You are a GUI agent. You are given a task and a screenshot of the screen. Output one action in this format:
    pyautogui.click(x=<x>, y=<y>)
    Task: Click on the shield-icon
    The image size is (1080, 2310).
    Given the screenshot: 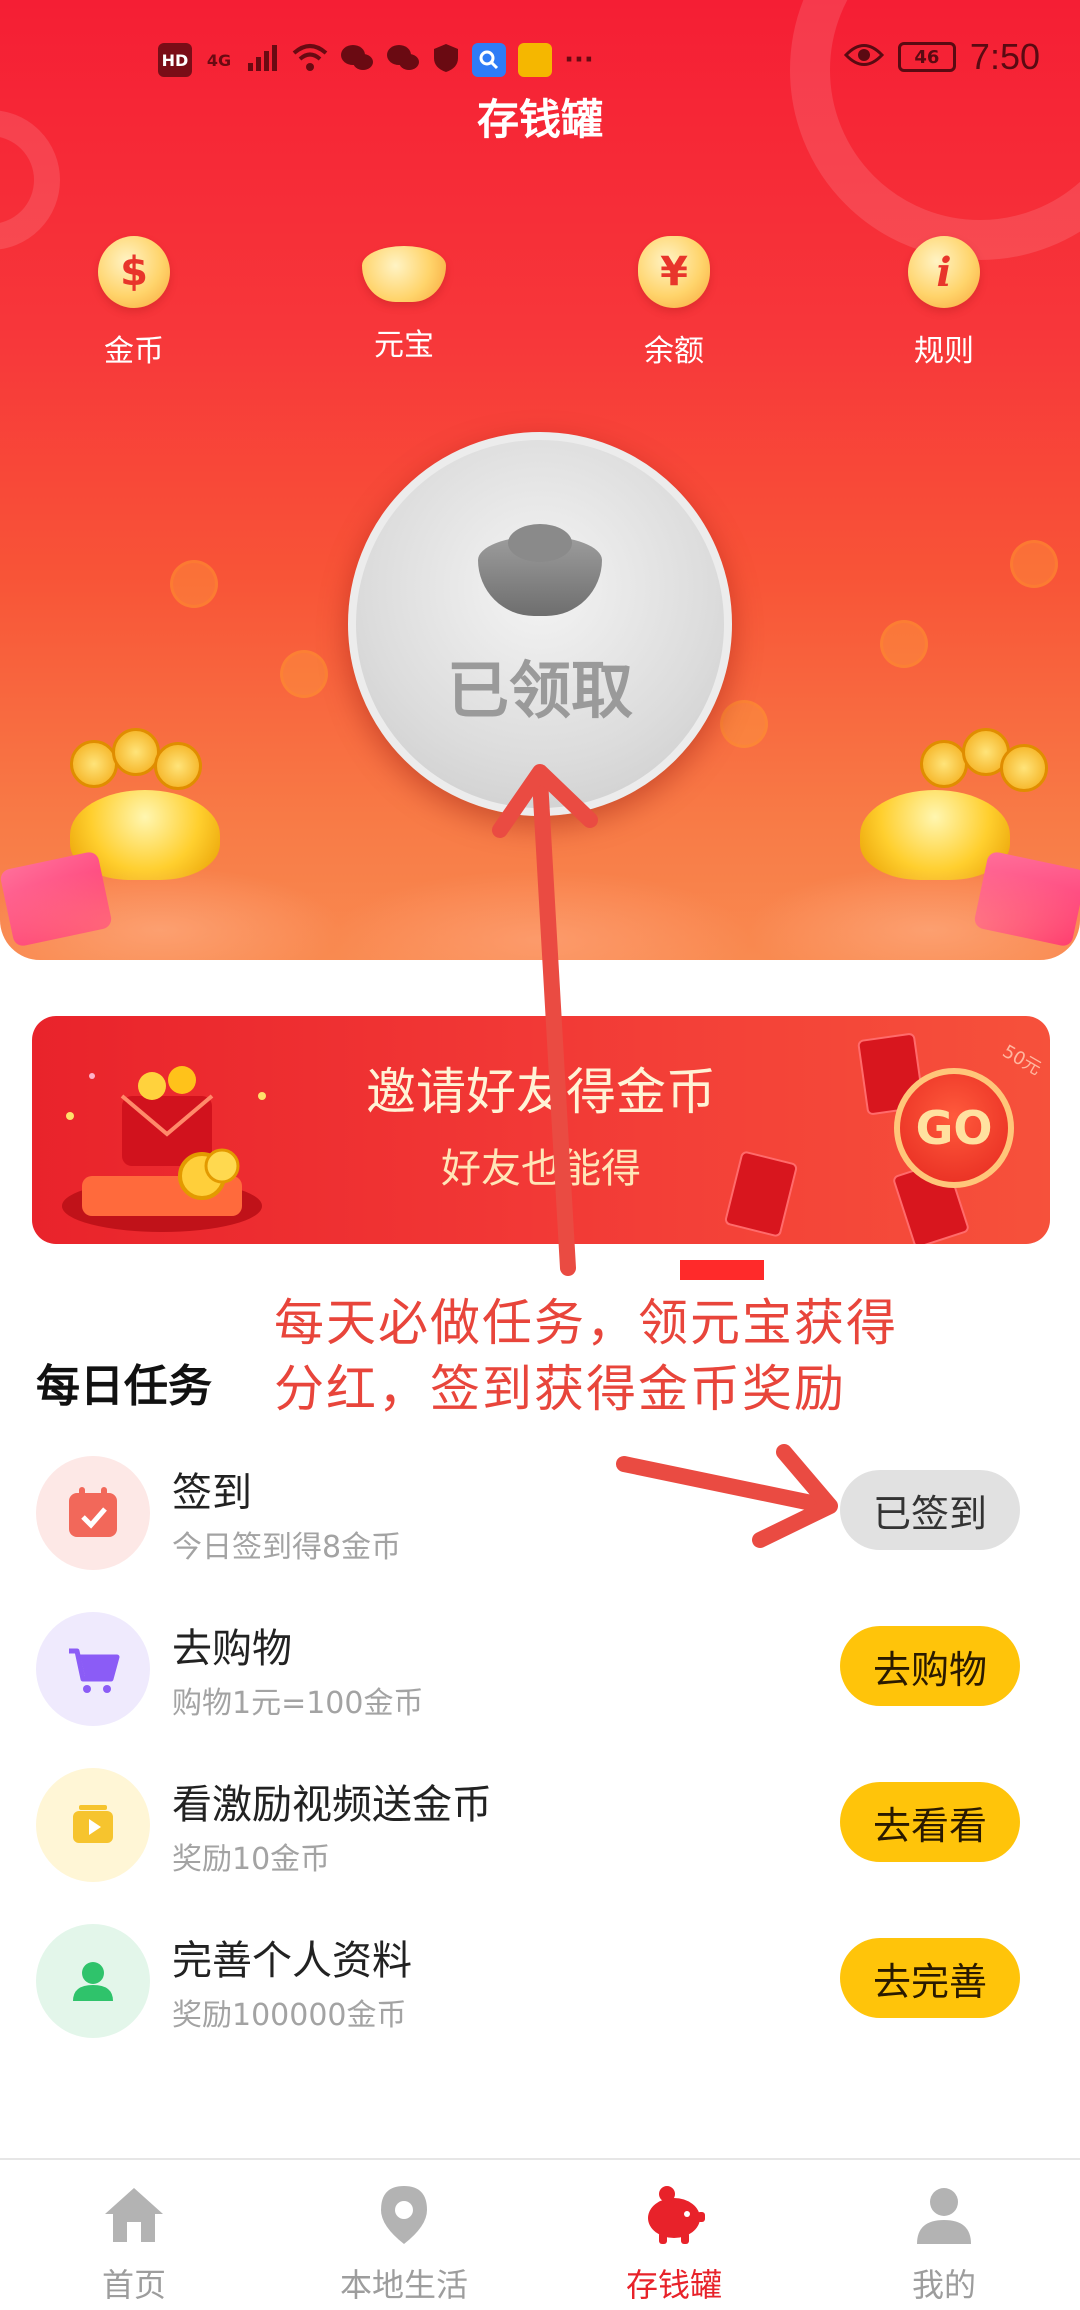 What is the action you would take?
    pyautogui.click(x=446, y=60)
    